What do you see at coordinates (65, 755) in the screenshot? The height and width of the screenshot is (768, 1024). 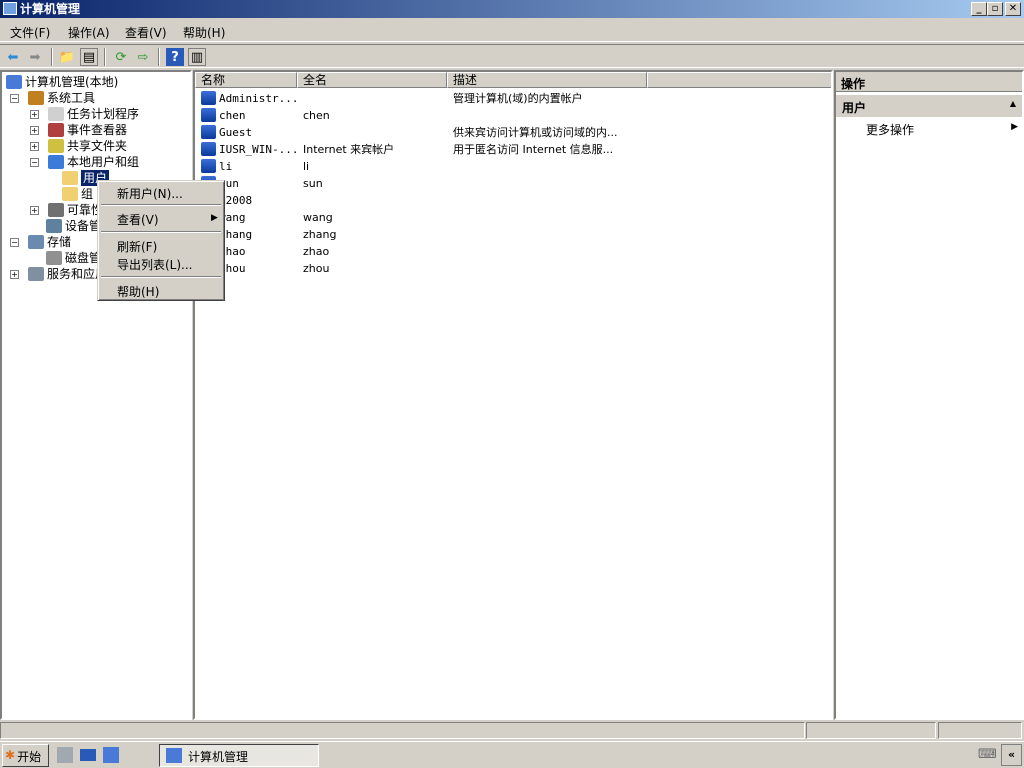 I see `server-manager-icon` at bounding box center [65, 755].